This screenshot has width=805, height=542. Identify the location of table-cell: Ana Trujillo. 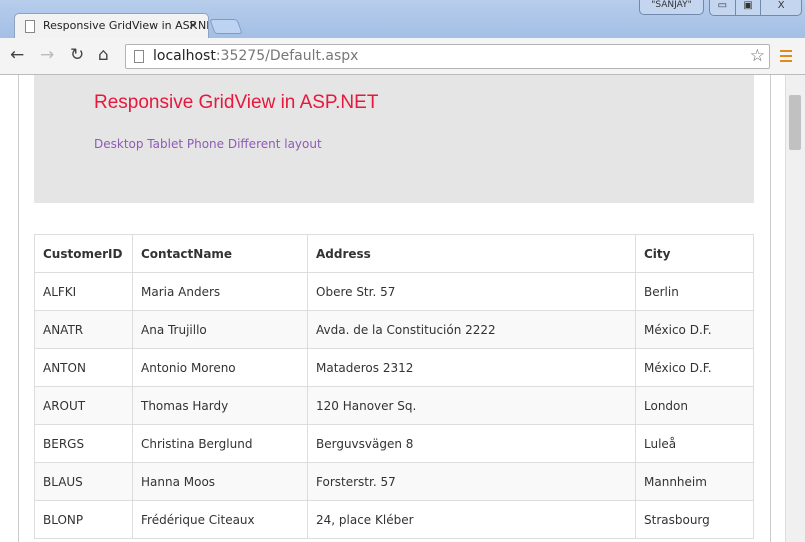
(220, 329).